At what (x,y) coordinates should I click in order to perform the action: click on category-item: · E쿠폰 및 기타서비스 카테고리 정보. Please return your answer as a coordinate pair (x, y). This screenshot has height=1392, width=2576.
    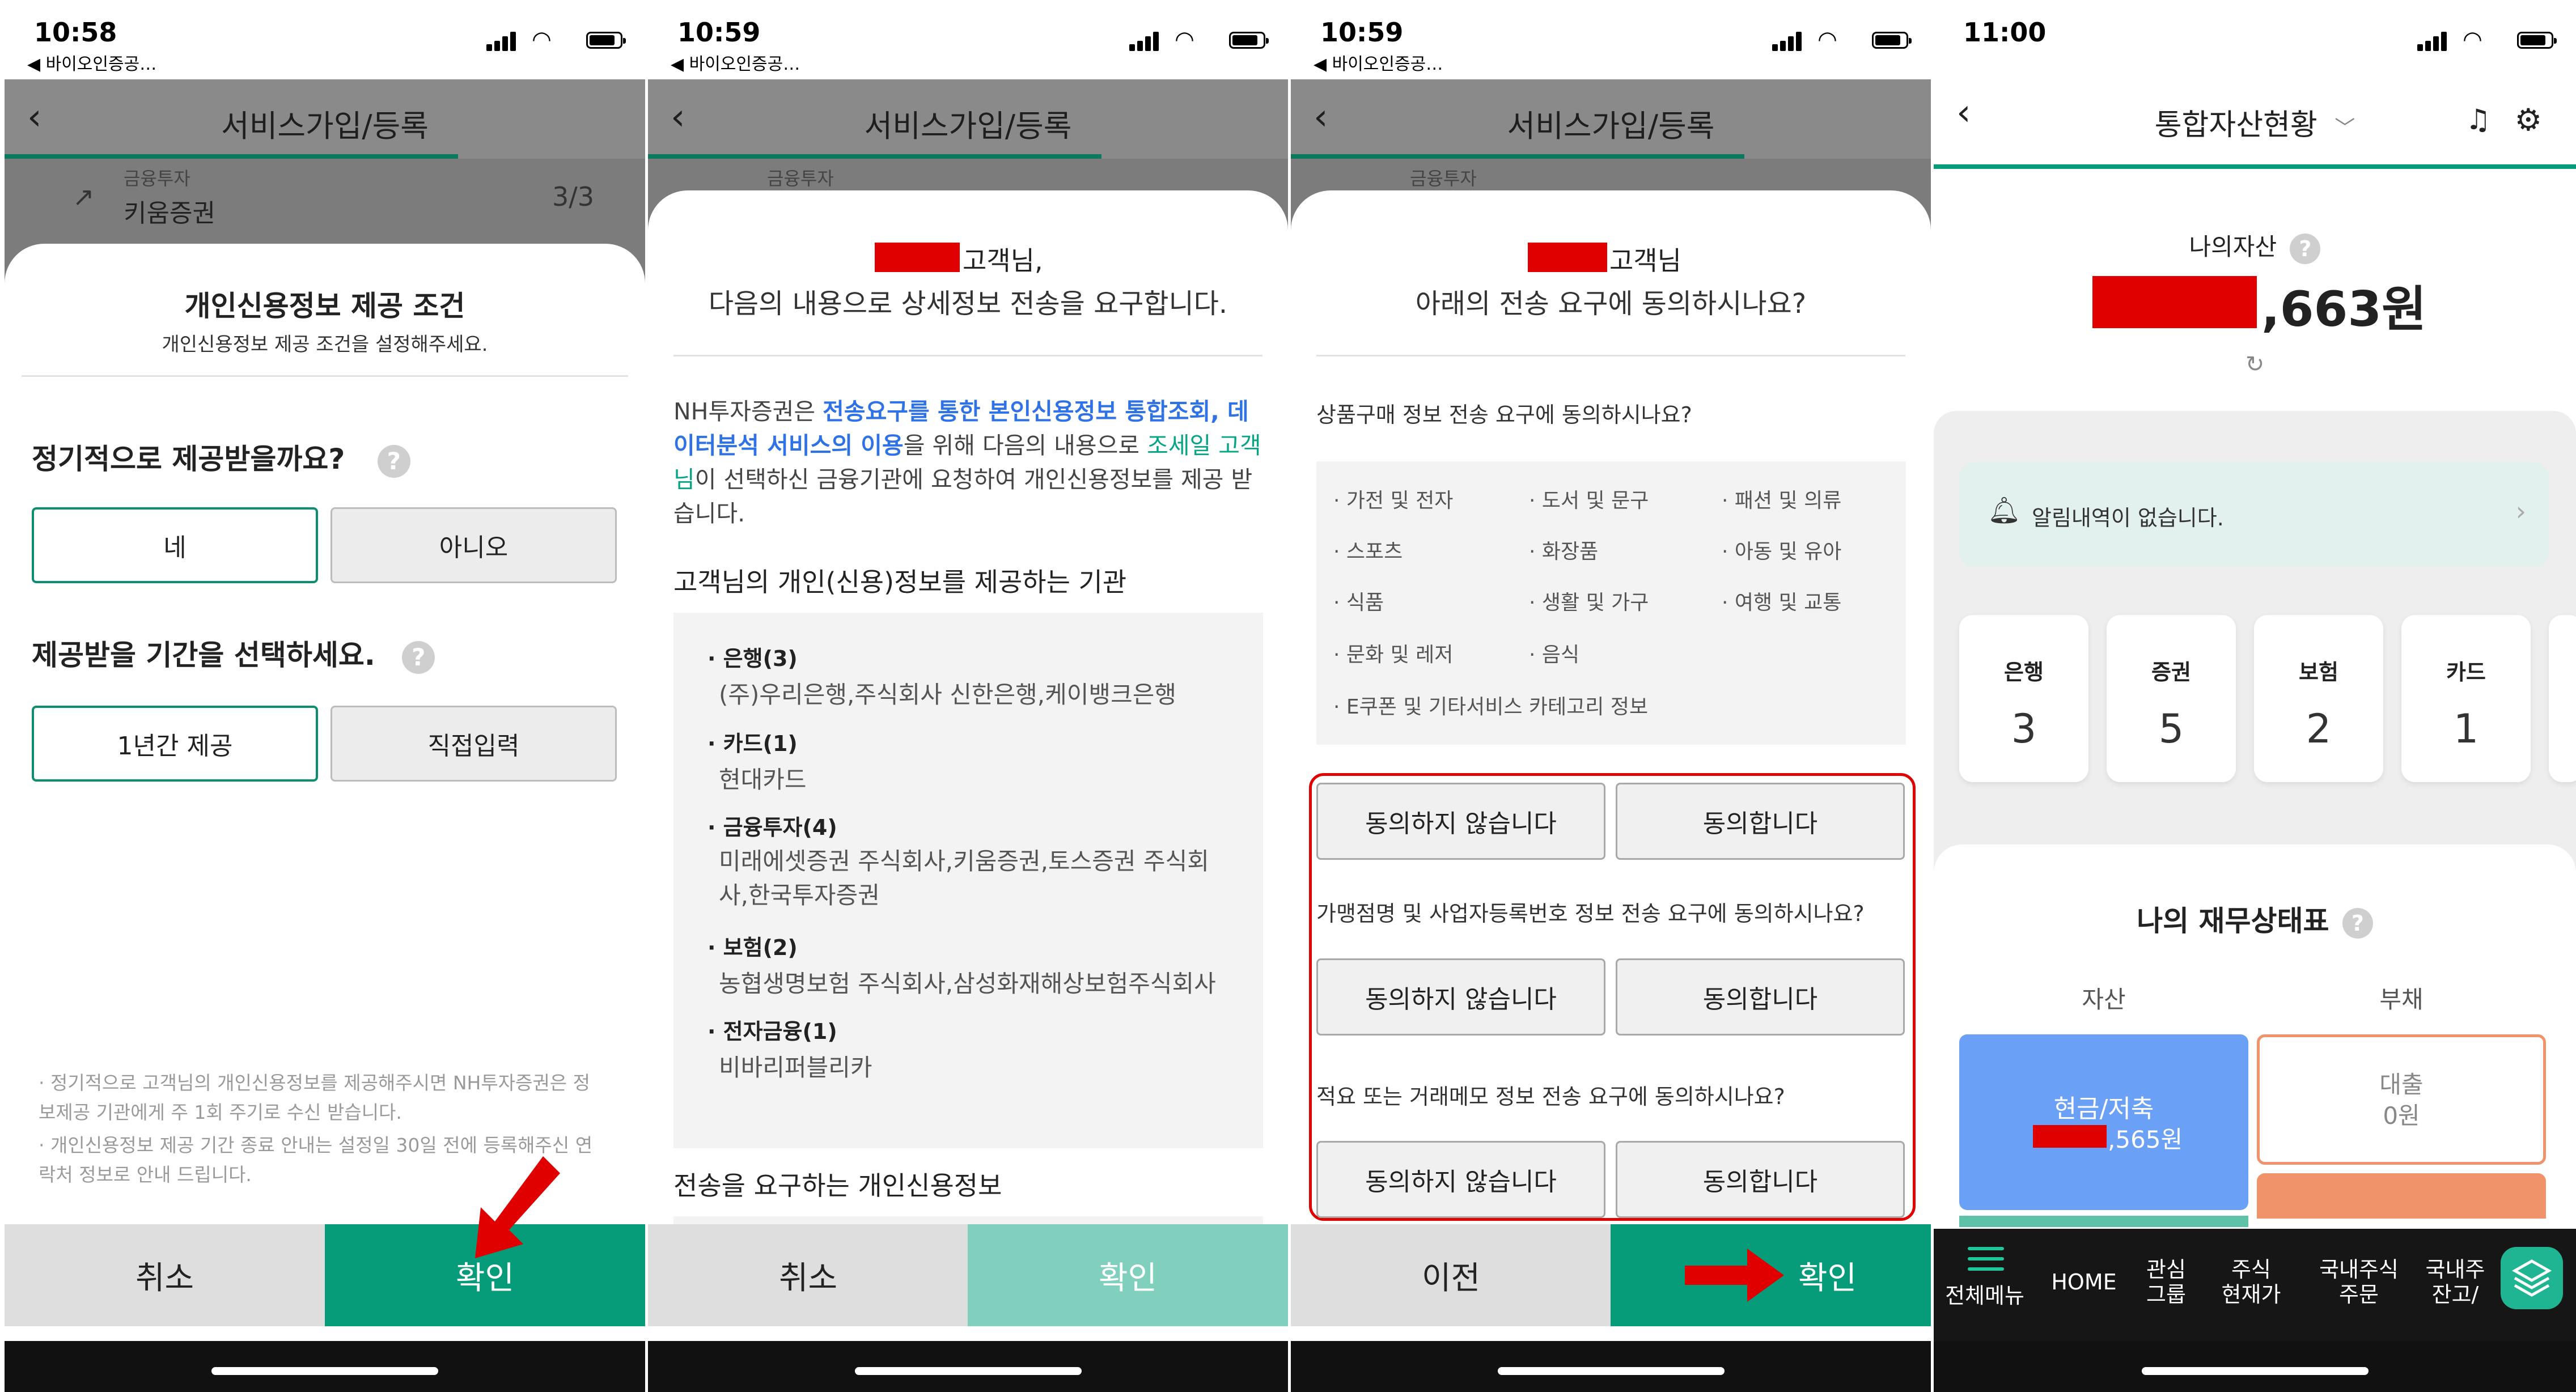
    Looking at the image, I should click on (1491, 707).